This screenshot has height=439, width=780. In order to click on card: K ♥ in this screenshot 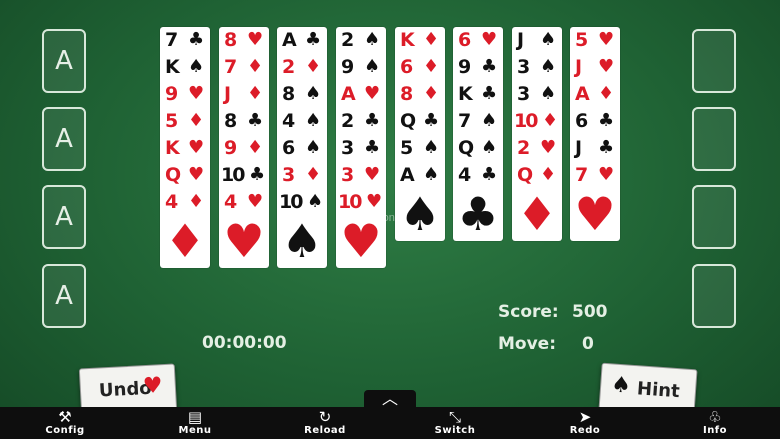, I will do `click(185, 148)`.